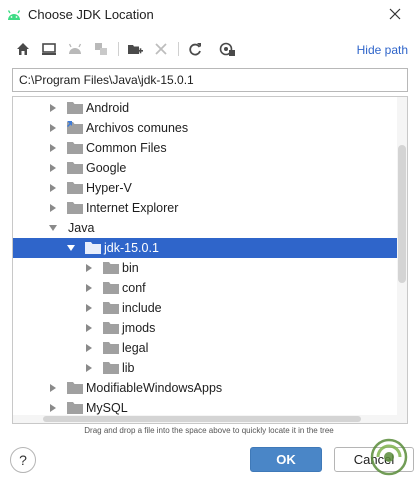 The image size is (418, 482). I want to click on watermark-logo-icon, so click(389, 457).